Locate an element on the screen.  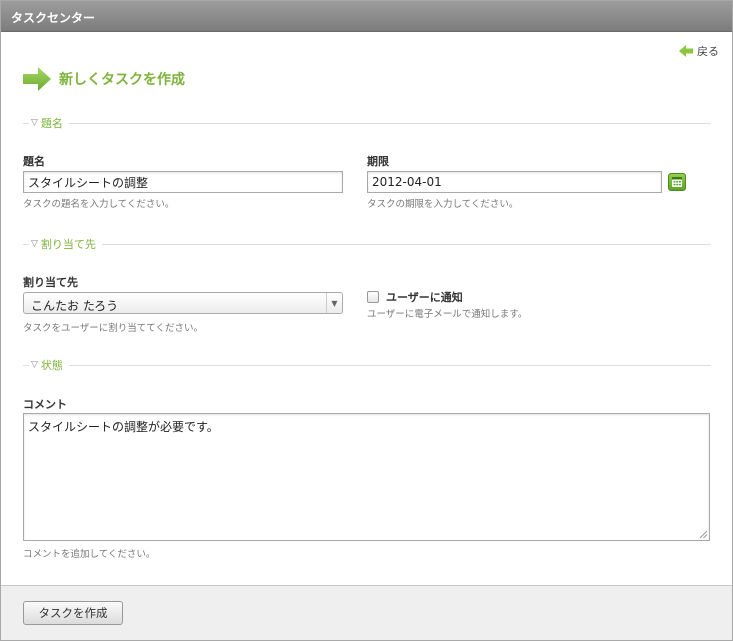
left-arrow-icon is located at coordinates (686, 51).